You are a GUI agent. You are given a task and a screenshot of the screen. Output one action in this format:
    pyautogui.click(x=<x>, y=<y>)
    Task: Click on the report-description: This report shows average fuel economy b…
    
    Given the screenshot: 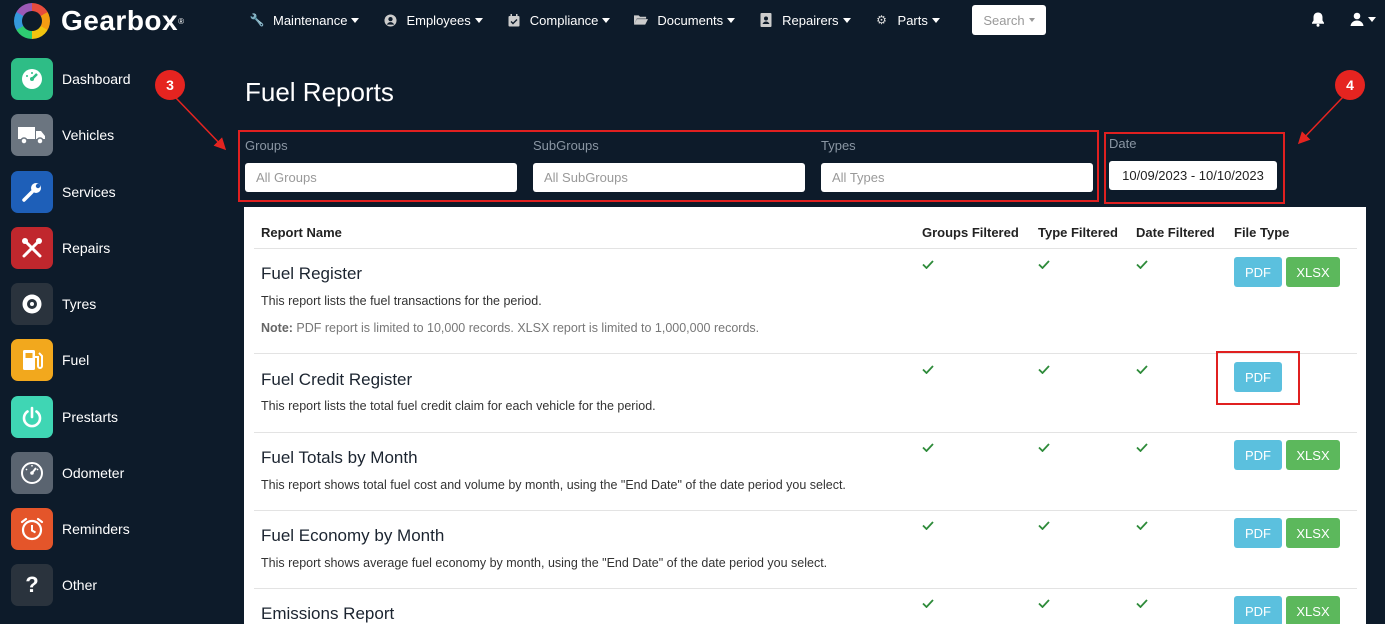 What is the action you would take?
    pyautogui.click(x=544, y=563)
    